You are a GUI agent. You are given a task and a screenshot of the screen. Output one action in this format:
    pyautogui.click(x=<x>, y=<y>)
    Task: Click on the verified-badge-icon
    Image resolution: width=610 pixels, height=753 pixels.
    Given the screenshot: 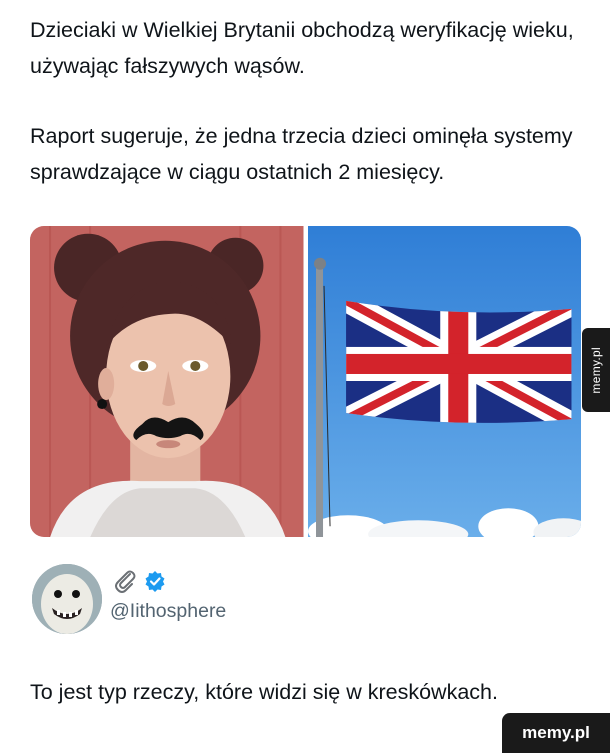 What is the action you would take?
    pyautogui.click(x=155, y=583)
    